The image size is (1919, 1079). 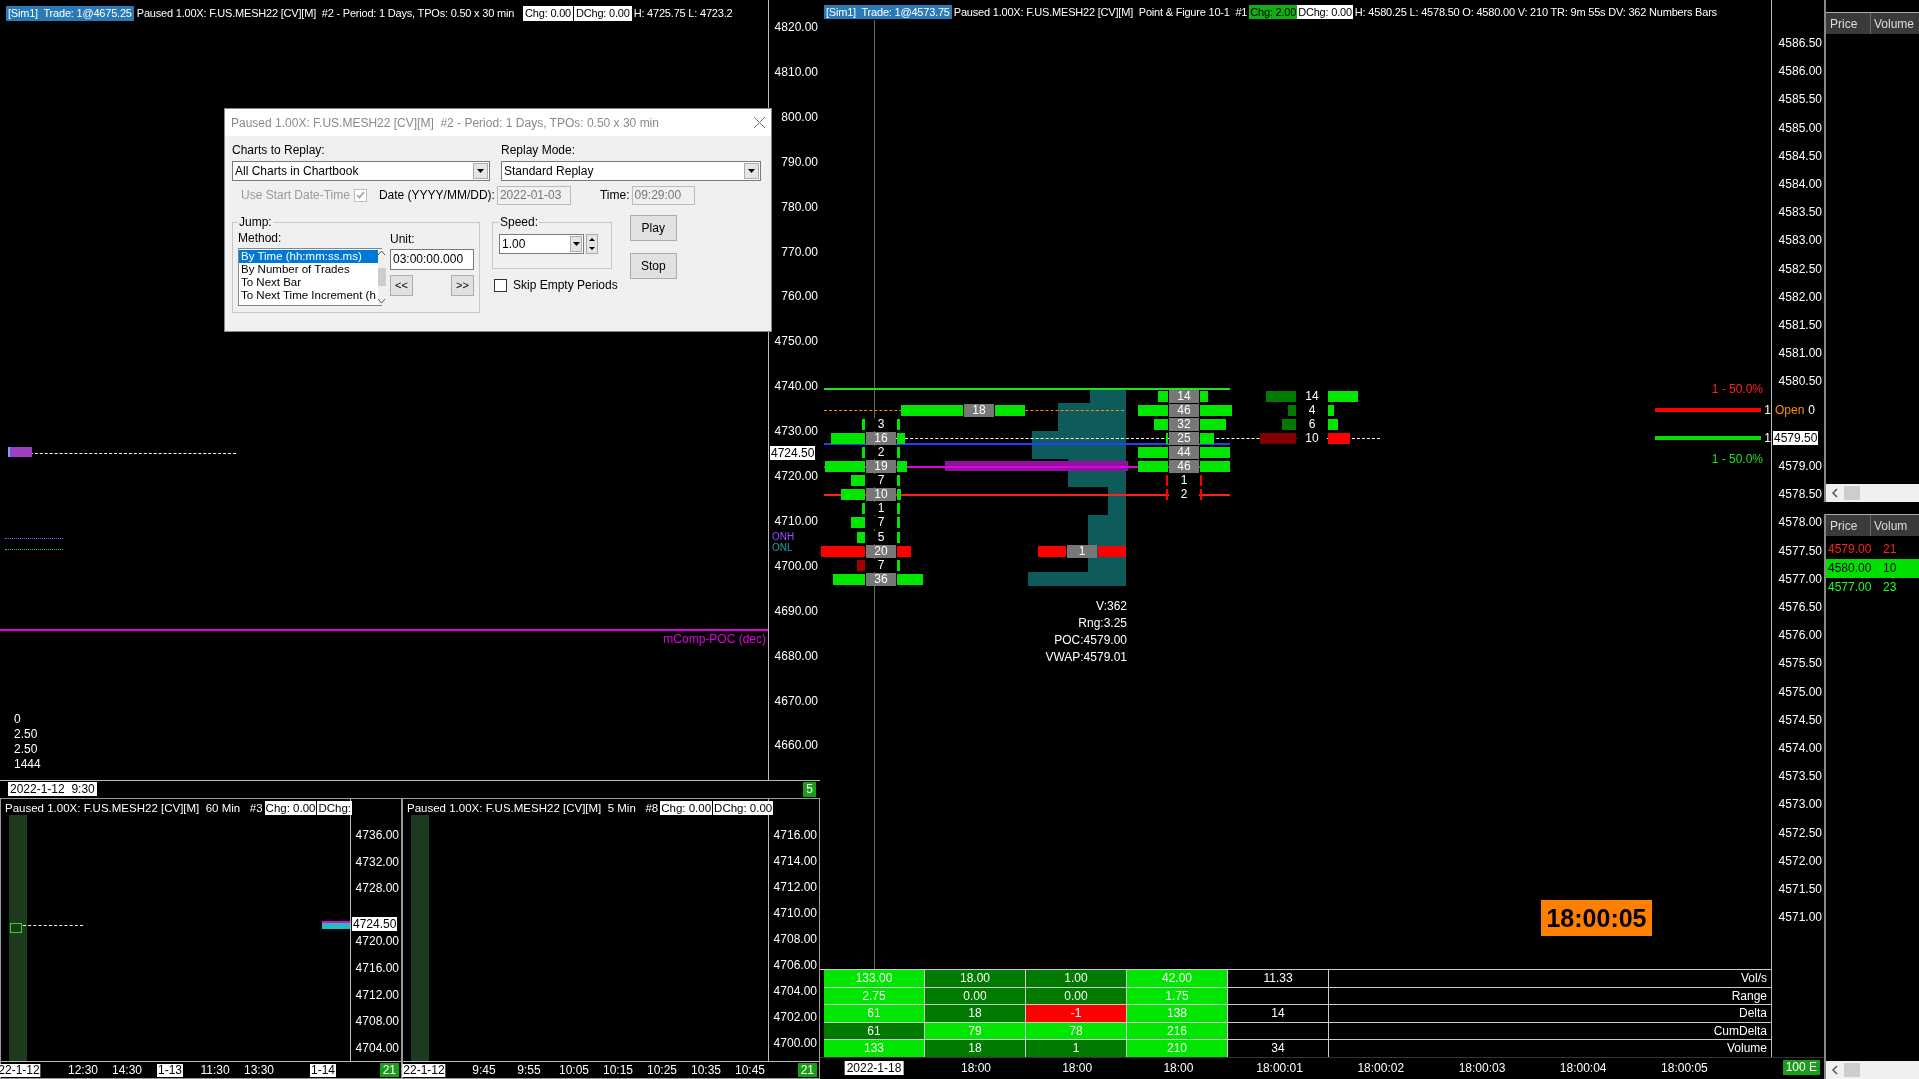 I want to click on axis-label: 4580.50, so click(x=1800, y=381).